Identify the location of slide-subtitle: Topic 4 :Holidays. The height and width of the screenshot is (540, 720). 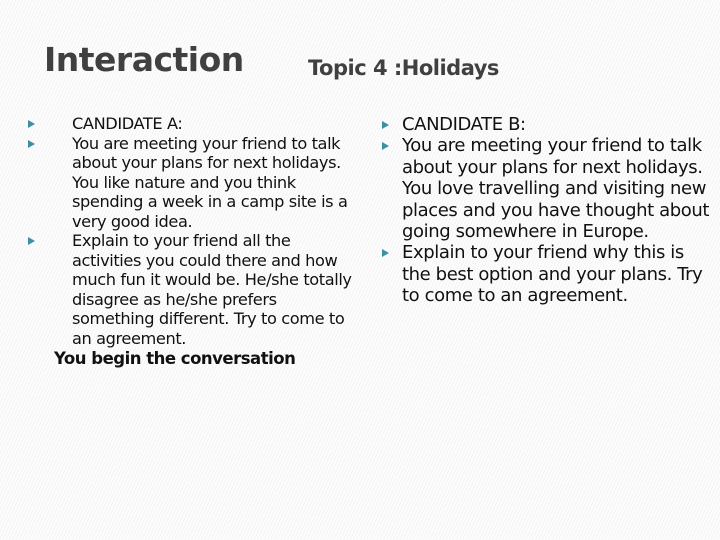
(403, 68).